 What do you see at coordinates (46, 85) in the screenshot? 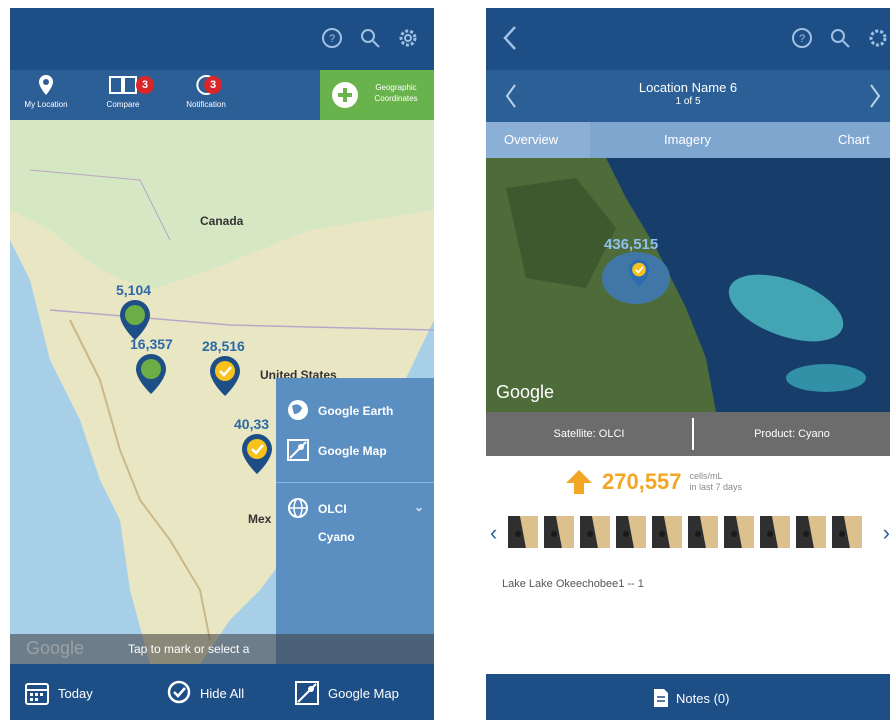
I see `location-pin-icon` at bounding box center [46, 85].